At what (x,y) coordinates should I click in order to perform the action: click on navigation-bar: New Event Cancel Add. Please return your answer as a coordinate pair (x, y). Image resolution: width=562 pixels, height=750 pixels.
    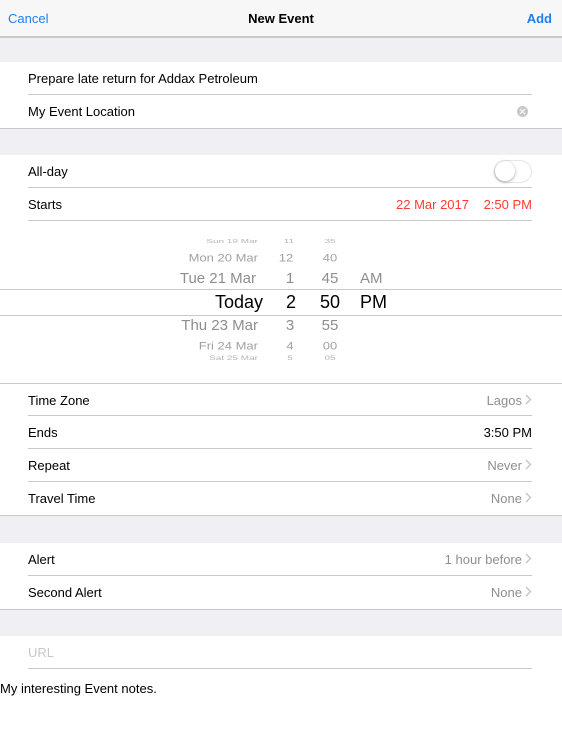
    Looking at the image, I should click on (281, 18).